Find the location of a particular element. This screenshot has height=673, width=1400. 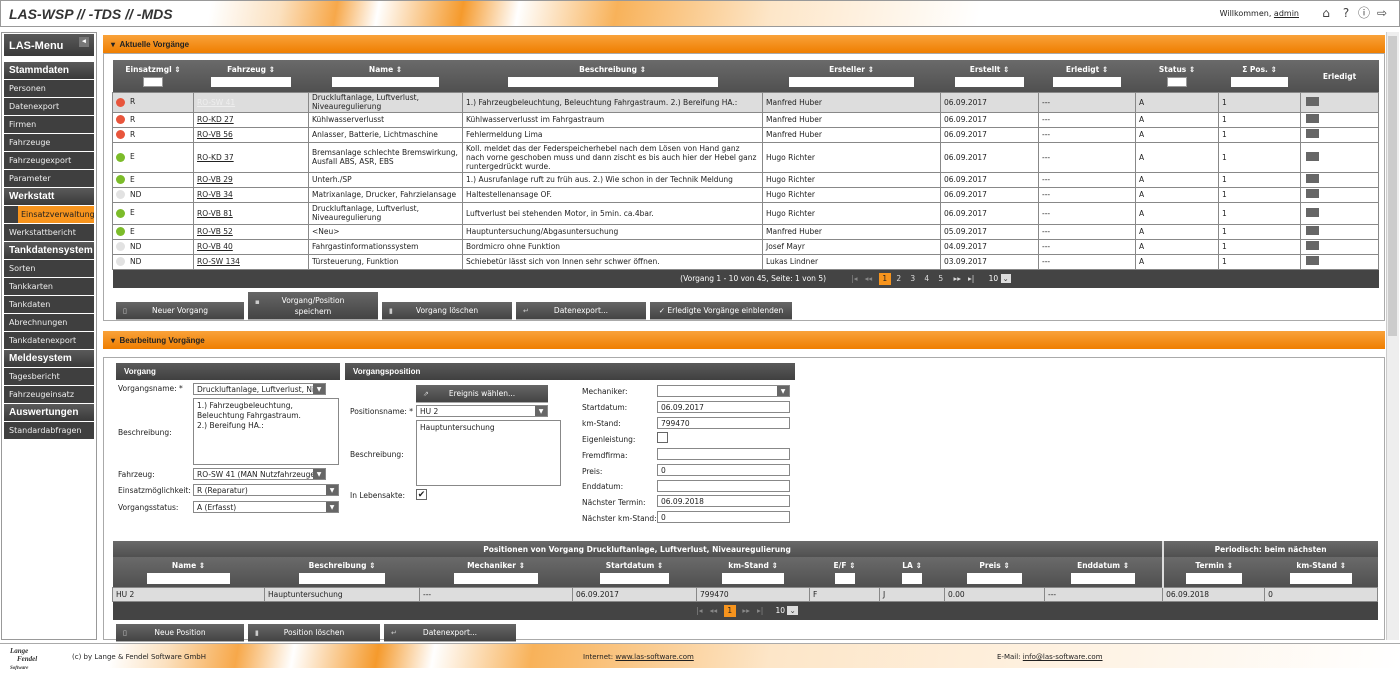

fahrzeug-link: RO-KD 37 is located at coordinates (215, 157).